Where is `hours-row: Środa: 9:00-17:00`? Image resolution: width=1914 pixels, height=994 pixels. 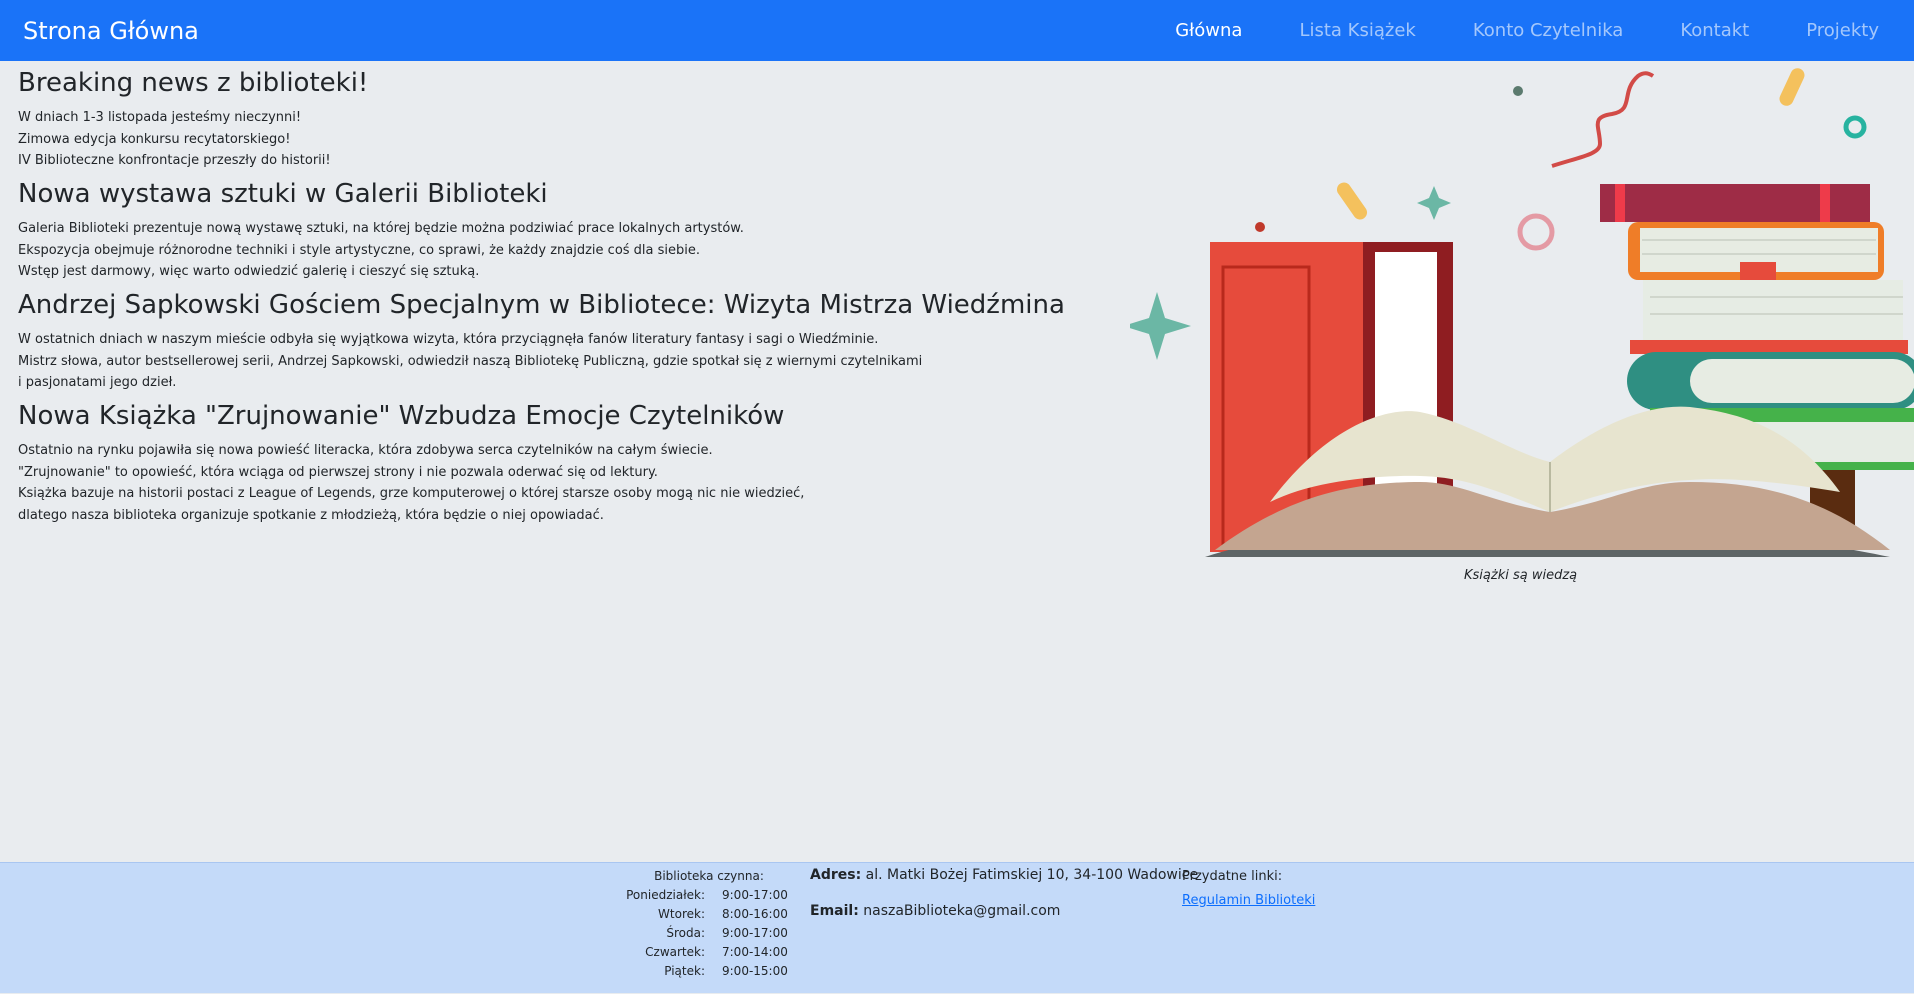
hours-row: Środa: 9:00-17:00 is located at coordinates (702, 933).